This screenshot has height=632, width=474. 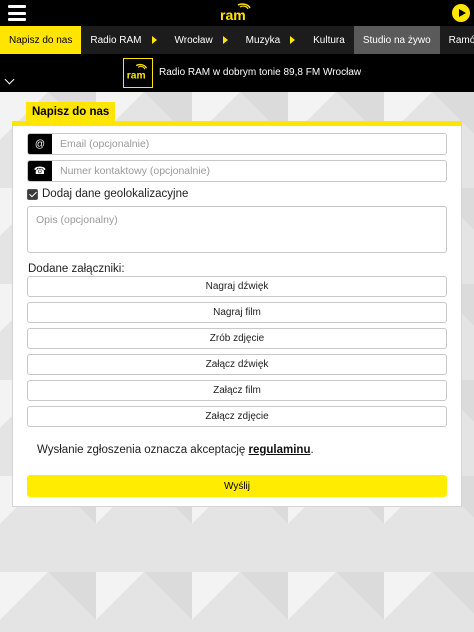 I want to click on terms-link: regulaminu, so click(x=279, y=450).